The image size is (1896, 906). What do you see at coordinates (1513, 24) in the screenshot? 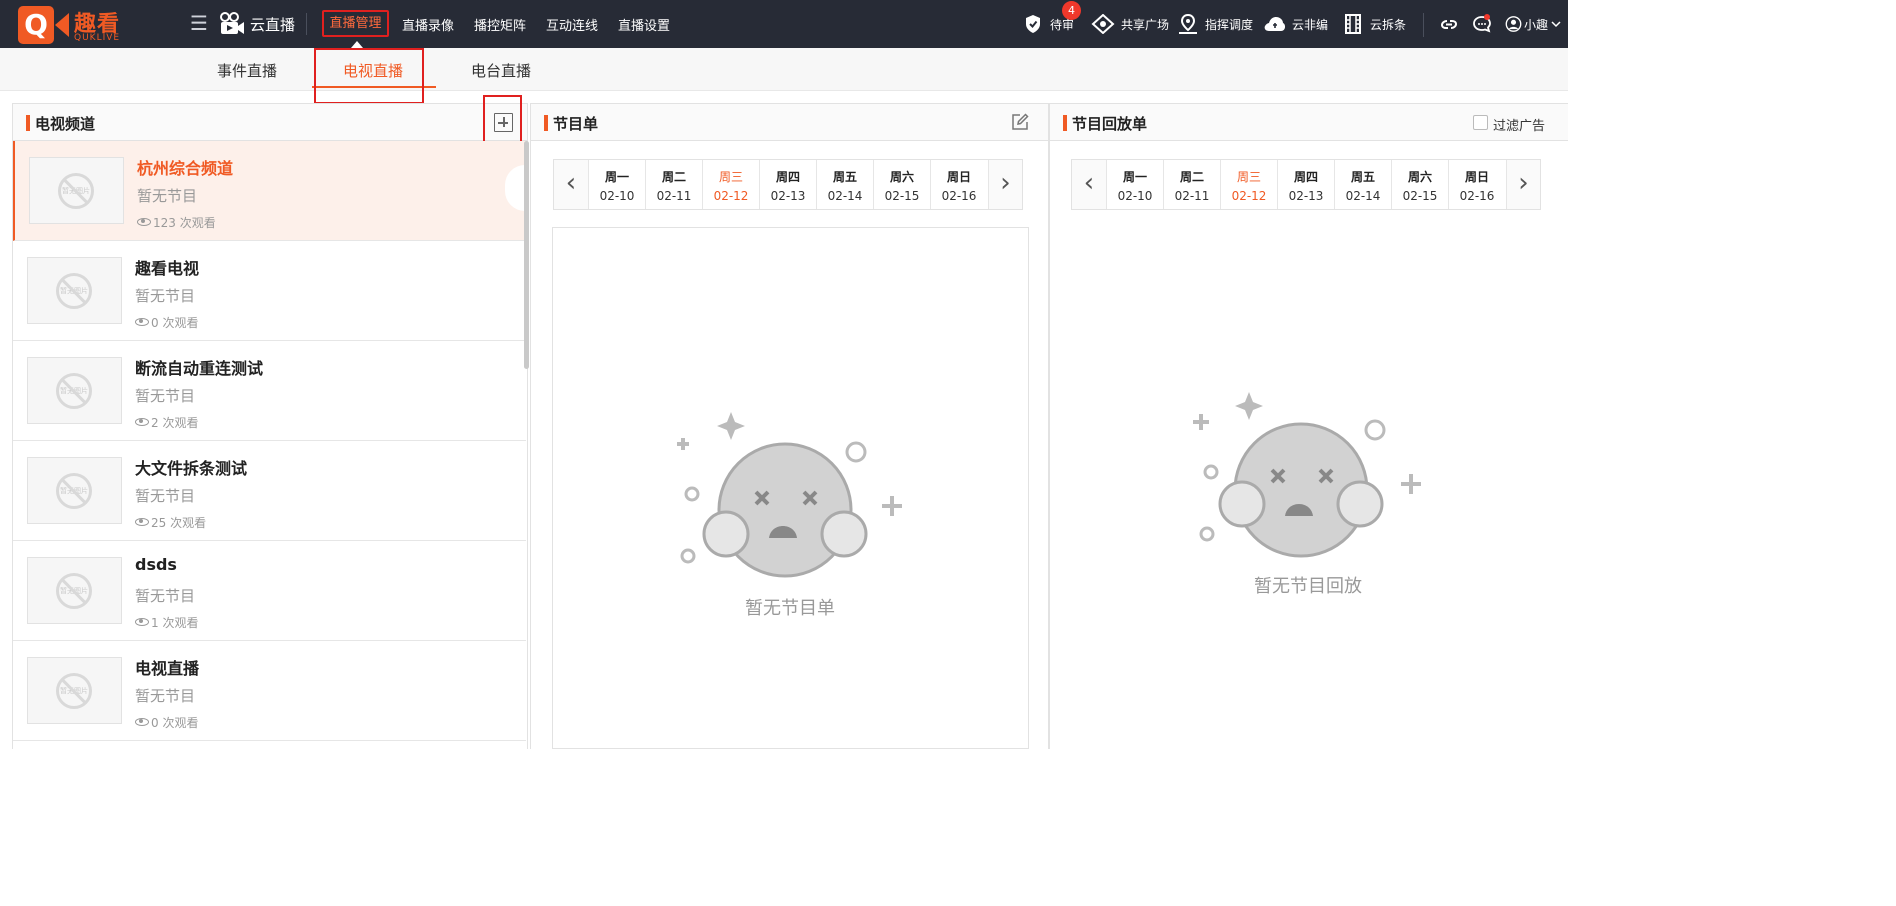
I see `user-avatar-icon` at bounding box center [1513, 24].